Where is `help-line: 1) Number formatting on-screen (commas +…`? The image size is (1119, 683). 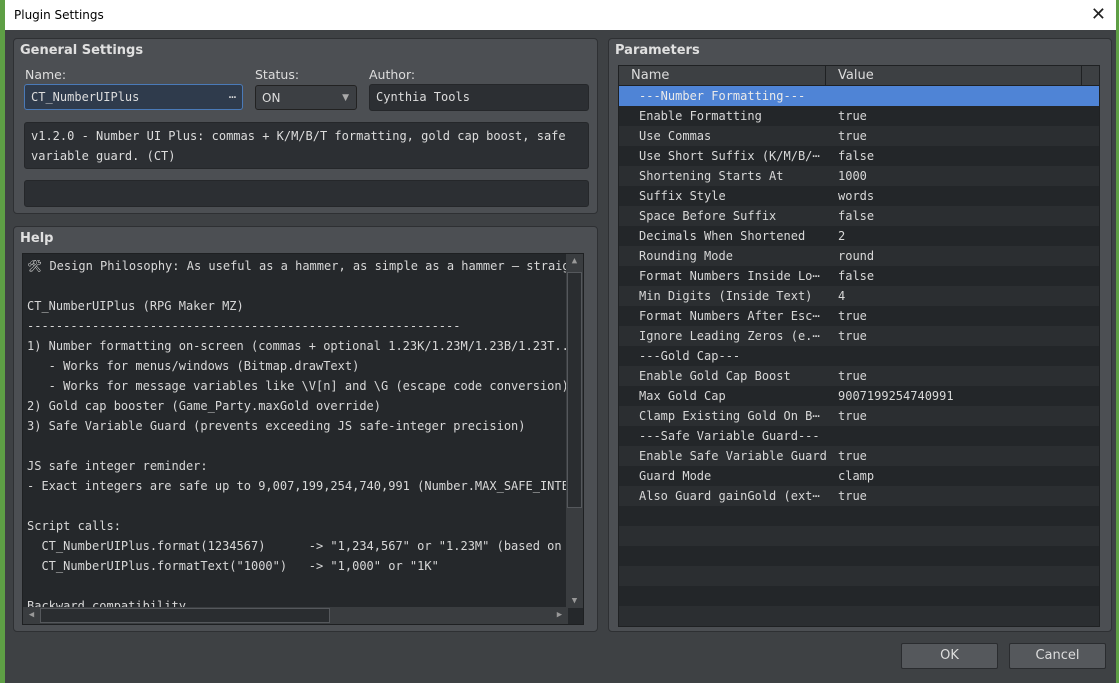
help-line: 1) Number formatting on-screen (commas +… is located at coordinates (305, 346).